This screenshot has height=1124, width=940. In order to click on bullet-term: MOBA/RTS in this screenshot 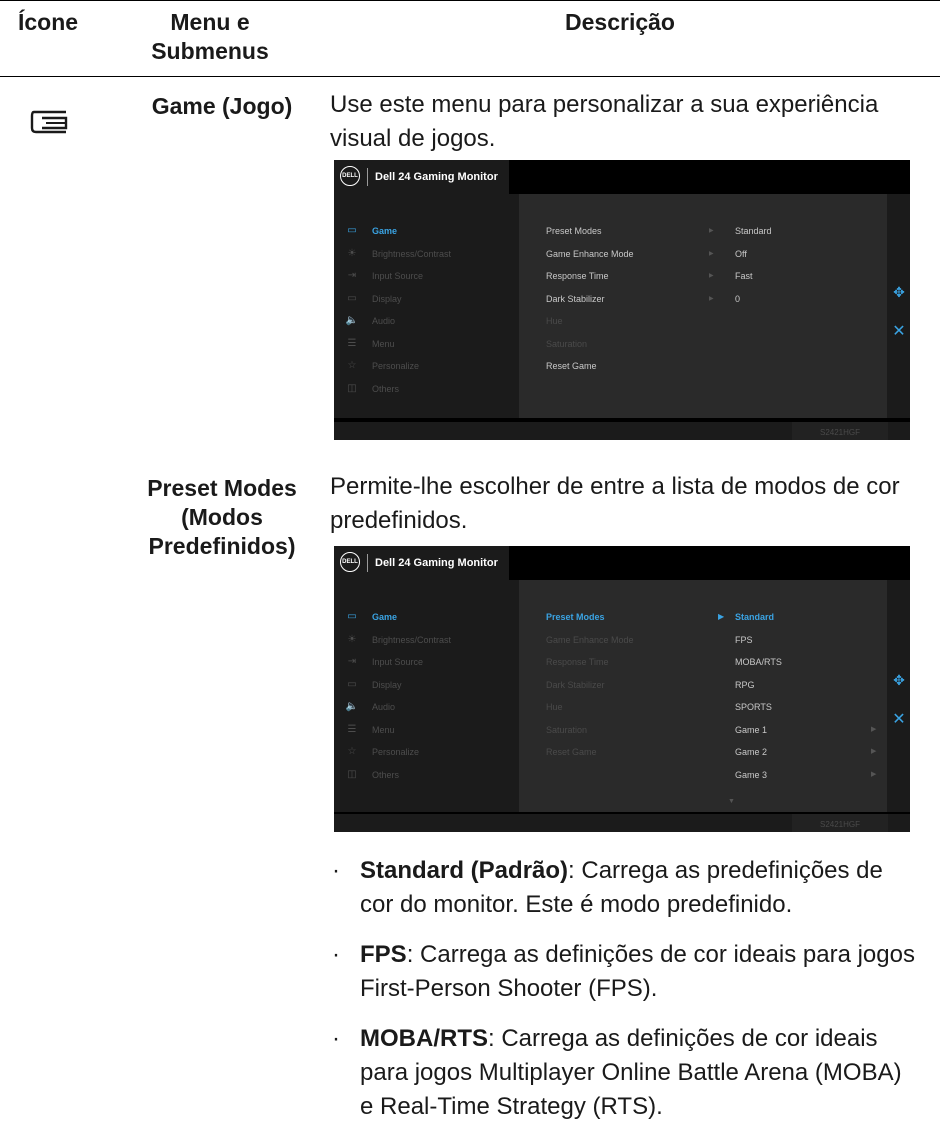, I will do `click(424, 1038)`.